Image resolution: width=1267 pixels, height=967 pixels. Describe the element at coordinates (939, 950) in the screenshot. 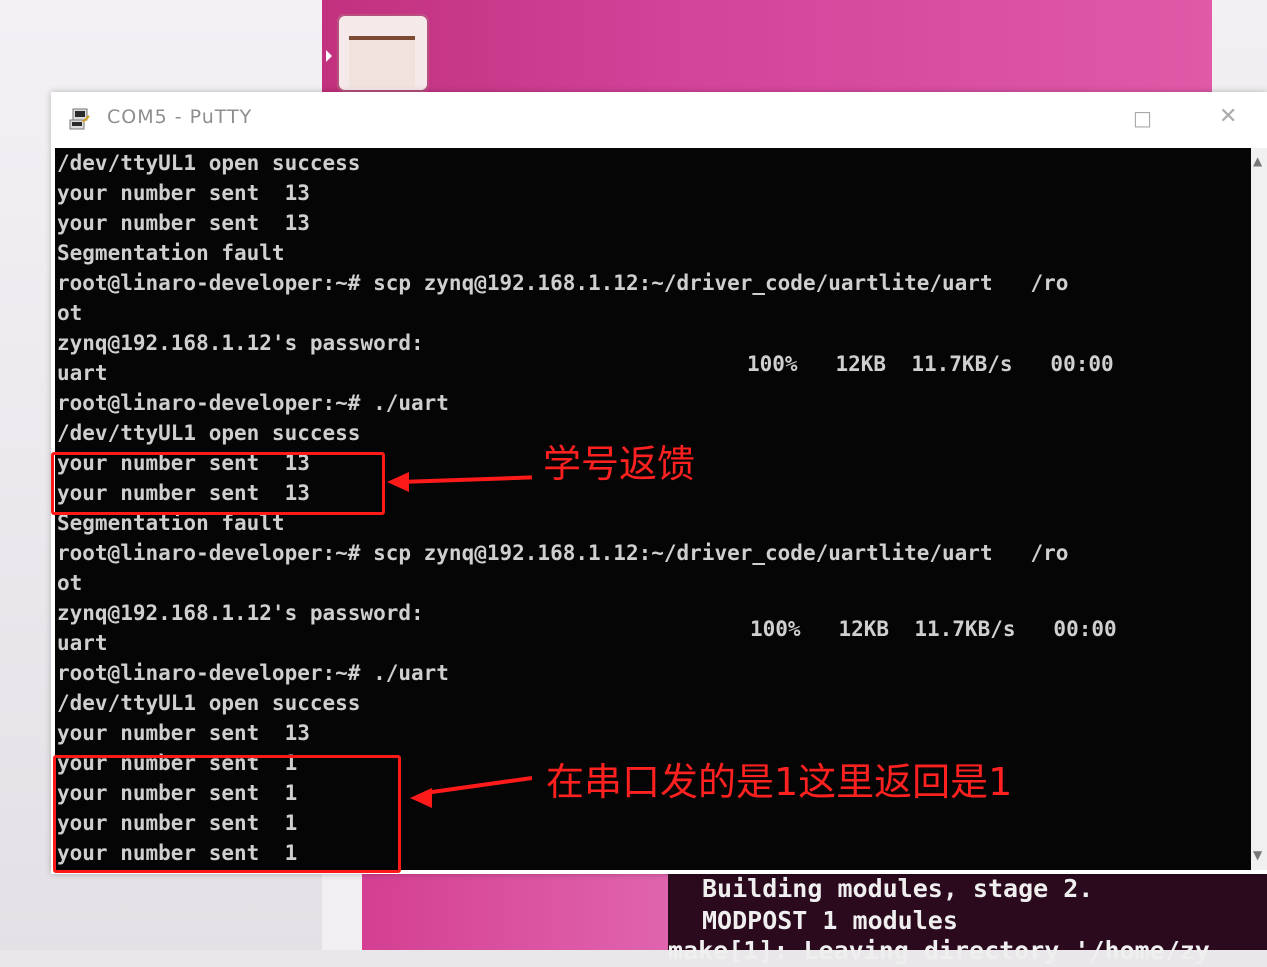

I see `bg-terminal-line: make[1]: Leaving directory '/home/zy` at that location.